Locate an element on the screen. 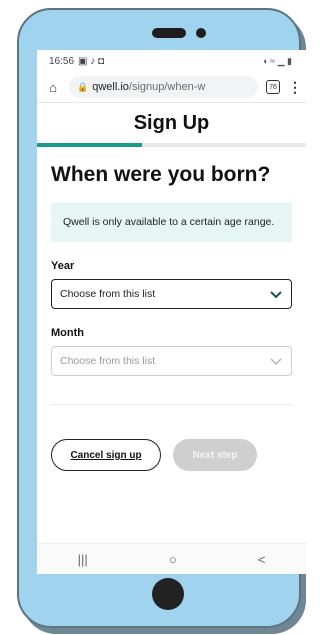 The height and width of the screenshot is (635, 320). url-path: /signup/when-w is located at coordinates (167, 87).